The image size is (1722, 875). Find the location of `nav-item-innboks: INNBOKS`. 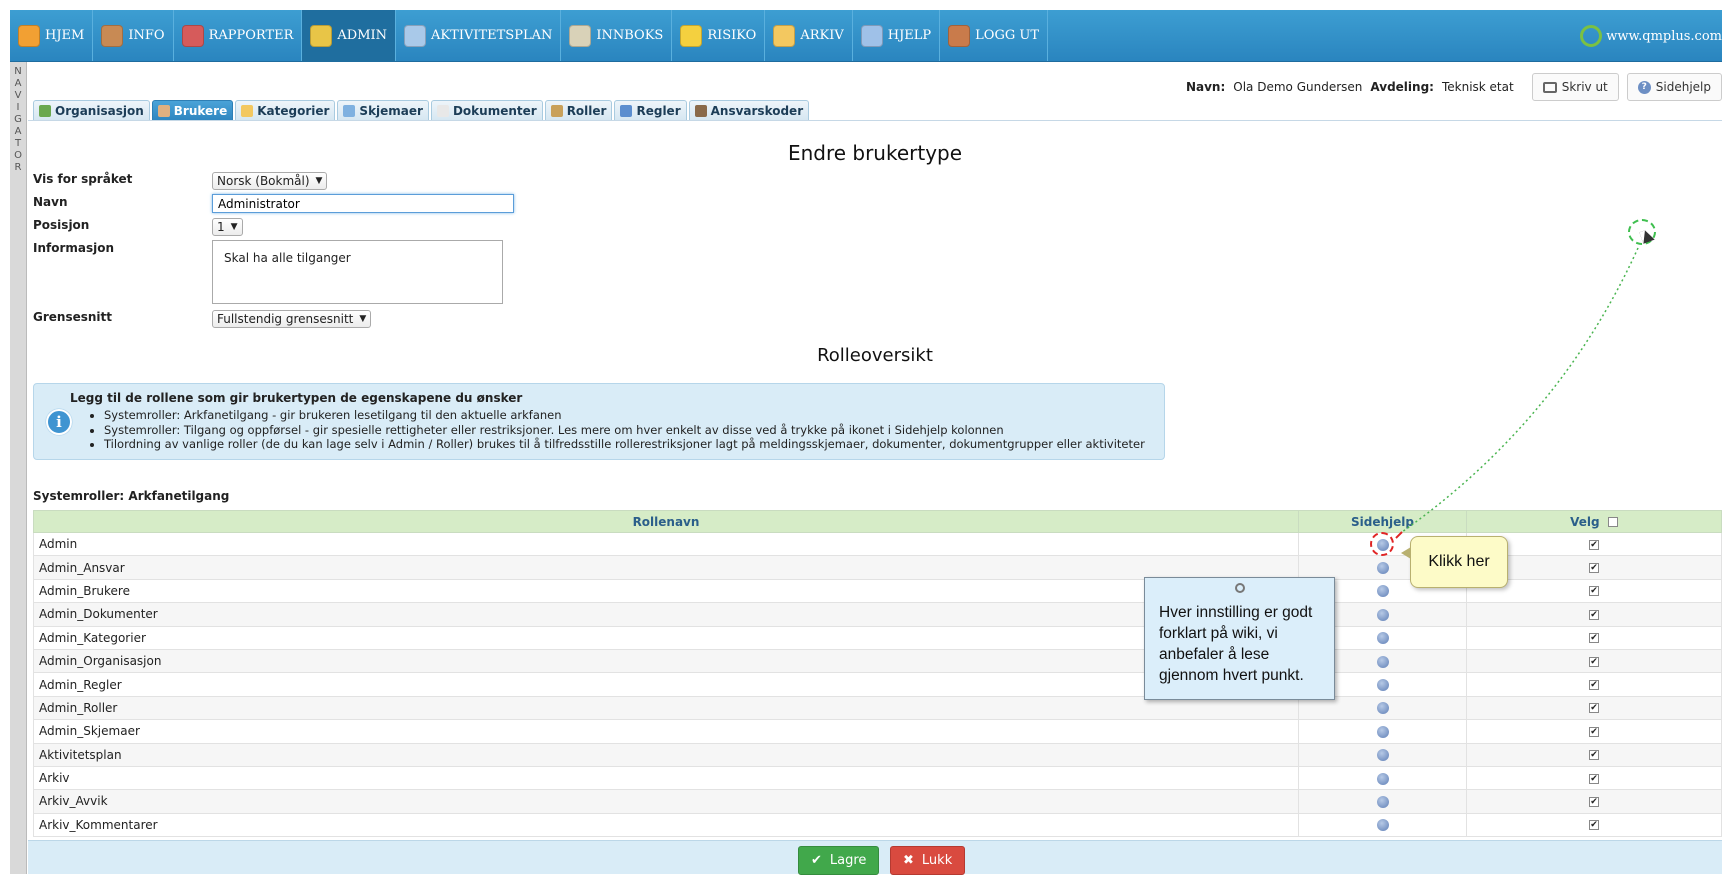

nav-item-innboks: INNBOKS is located at coordinates (617, 35).